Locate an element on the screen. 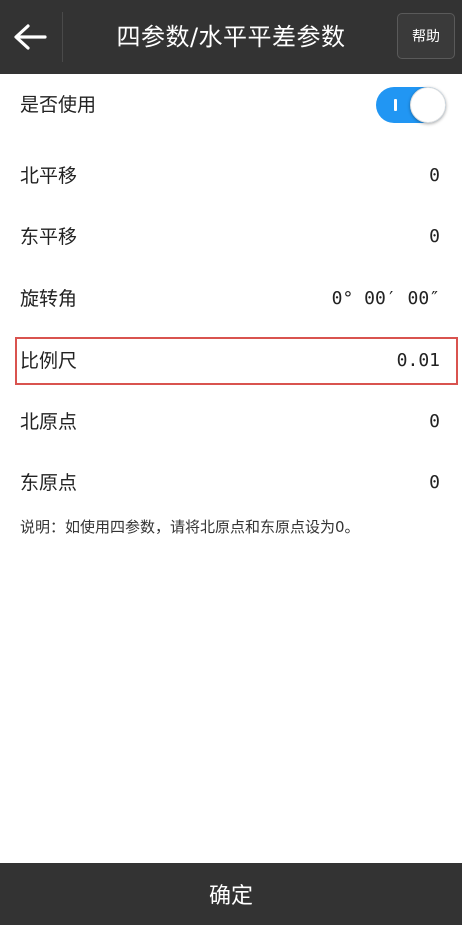 Image resolution: width=462 pixels, height=925 pixels. confirm-button: 确定 is located at coordinates (231, 894).